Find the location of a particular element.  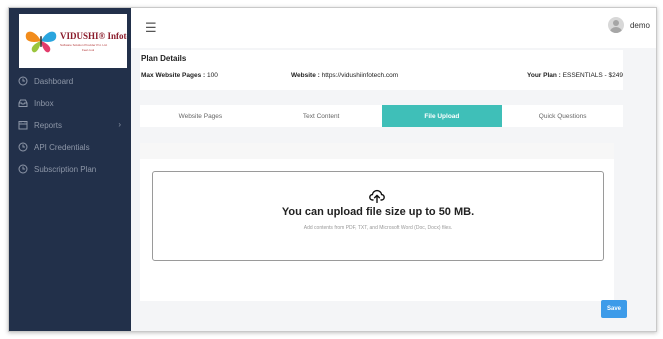

logo-tagline: Software Solution Provider Pvt. Ltd. is located at coordinates (84, 45).